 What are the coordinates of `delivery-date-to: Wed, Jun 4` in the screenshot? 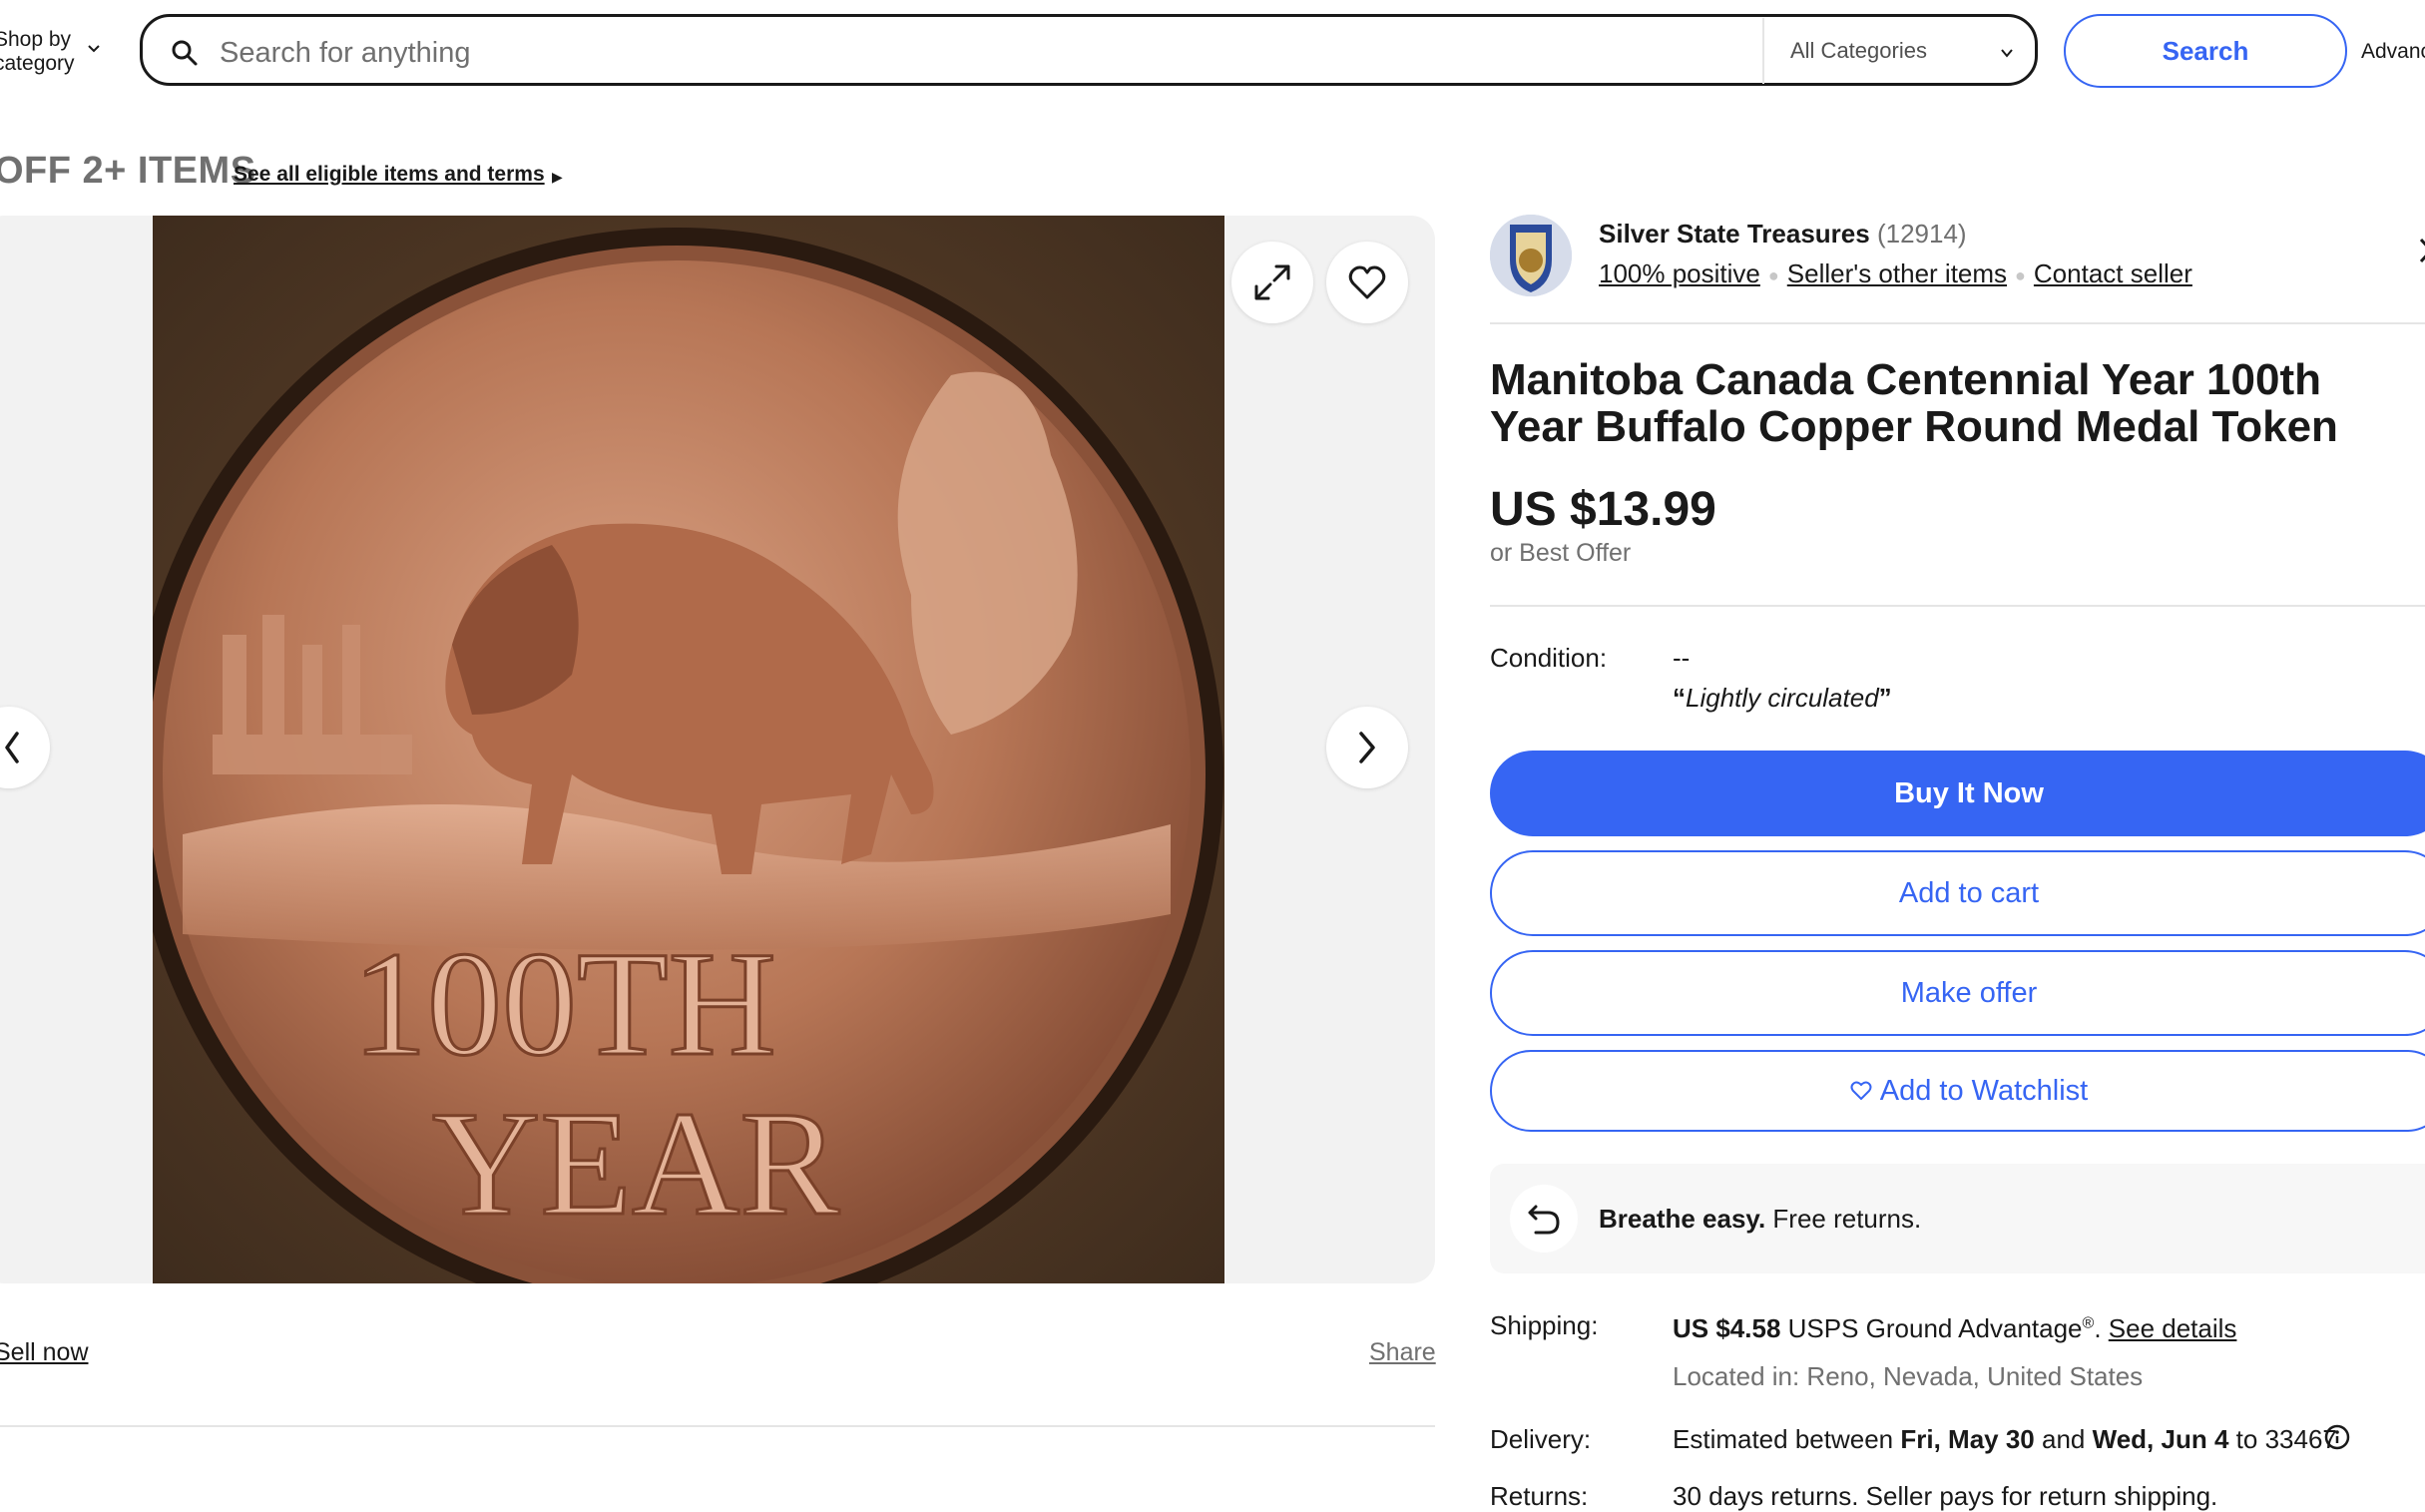 It's located at (2160, 1439).